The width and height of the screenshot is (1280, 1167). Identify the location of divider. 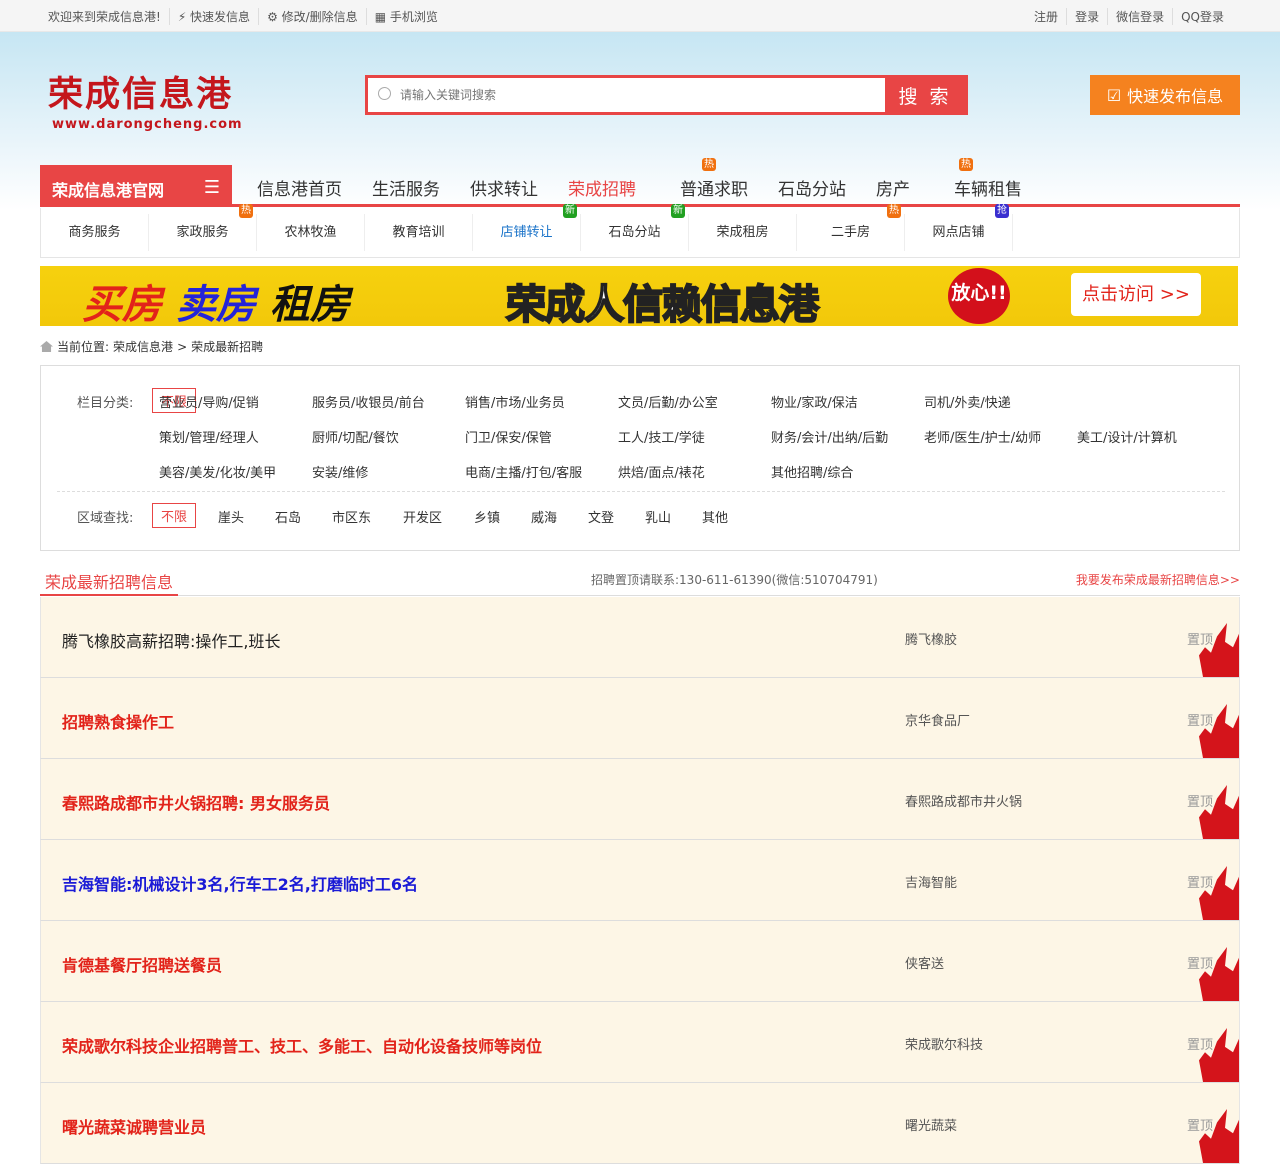
(641, 491).